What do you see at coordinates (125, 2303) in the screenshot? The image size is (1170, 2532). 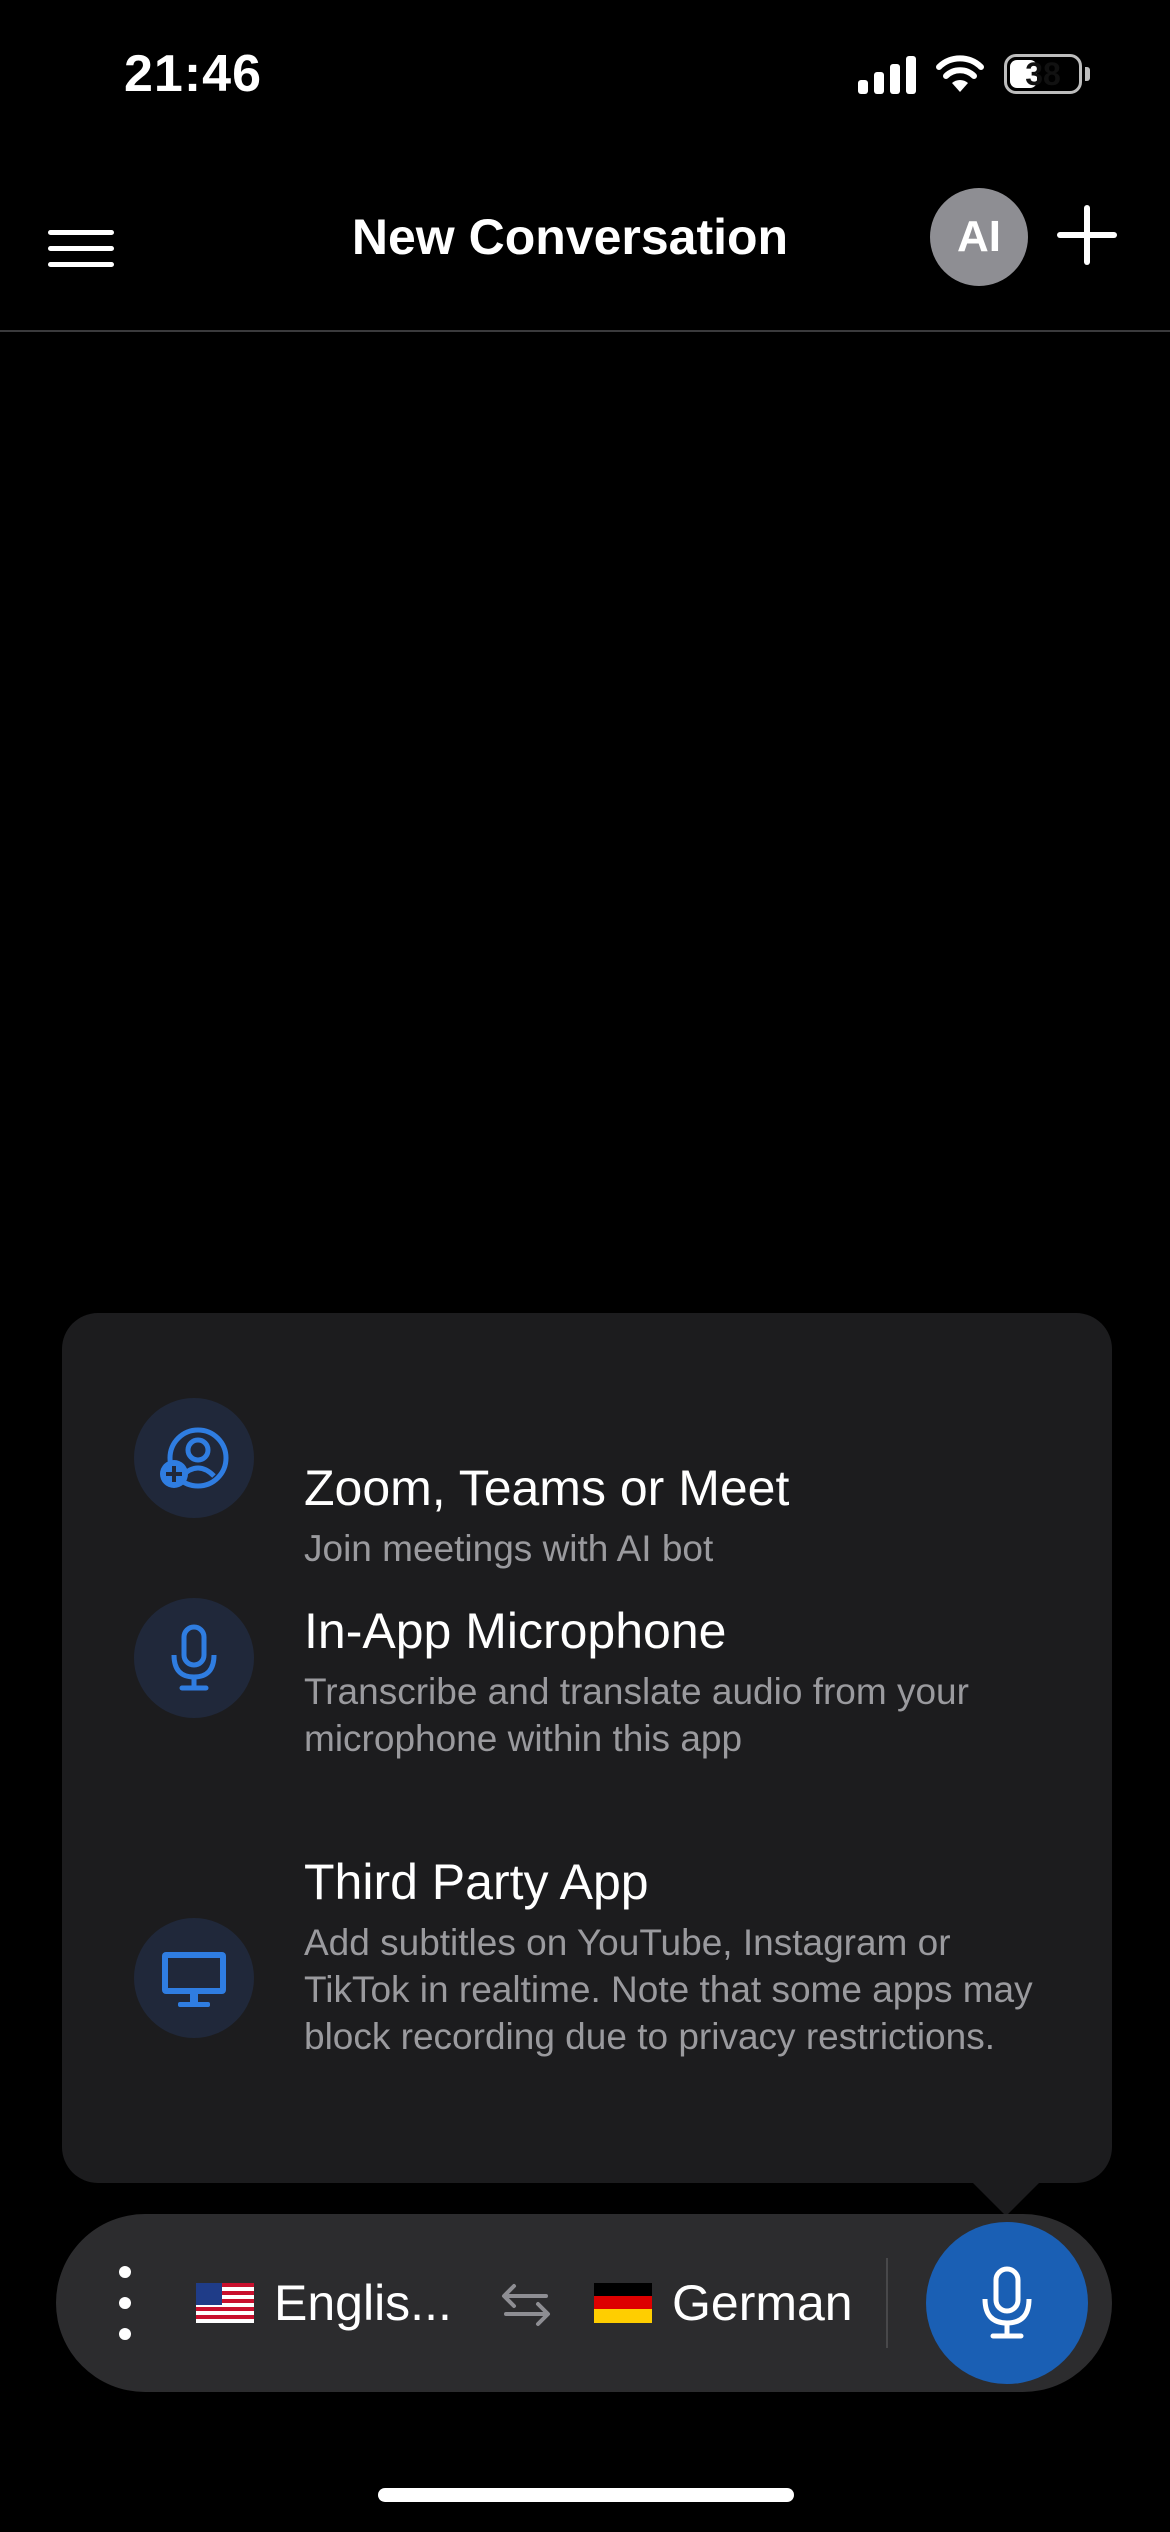 I see `more-options-icon` at bounding box center [125, 2303].